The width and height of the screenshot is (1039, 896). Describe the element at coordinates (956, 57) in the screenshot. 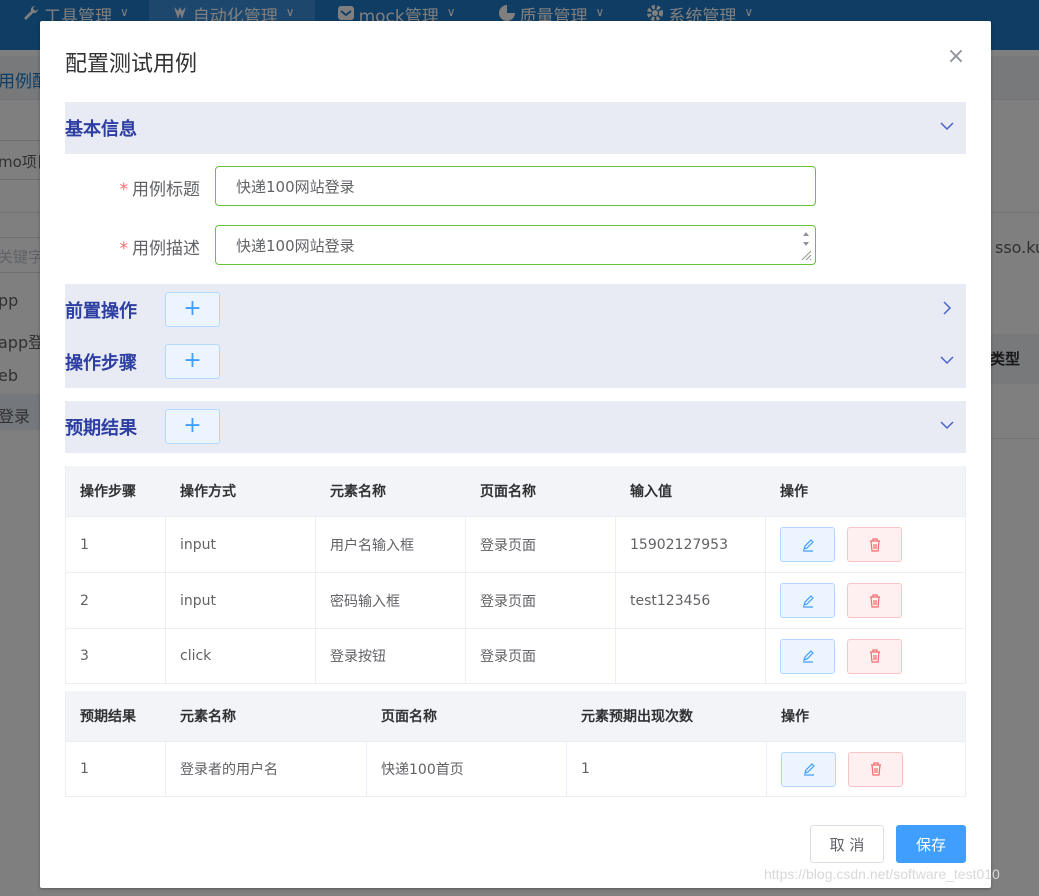

I see `close-icon: ×` at that location.